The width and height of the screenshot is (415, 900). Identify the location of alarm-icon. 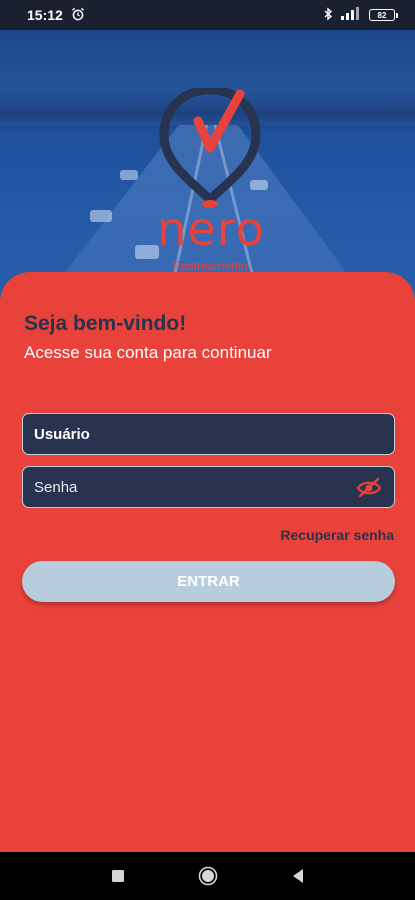
(78, 15).